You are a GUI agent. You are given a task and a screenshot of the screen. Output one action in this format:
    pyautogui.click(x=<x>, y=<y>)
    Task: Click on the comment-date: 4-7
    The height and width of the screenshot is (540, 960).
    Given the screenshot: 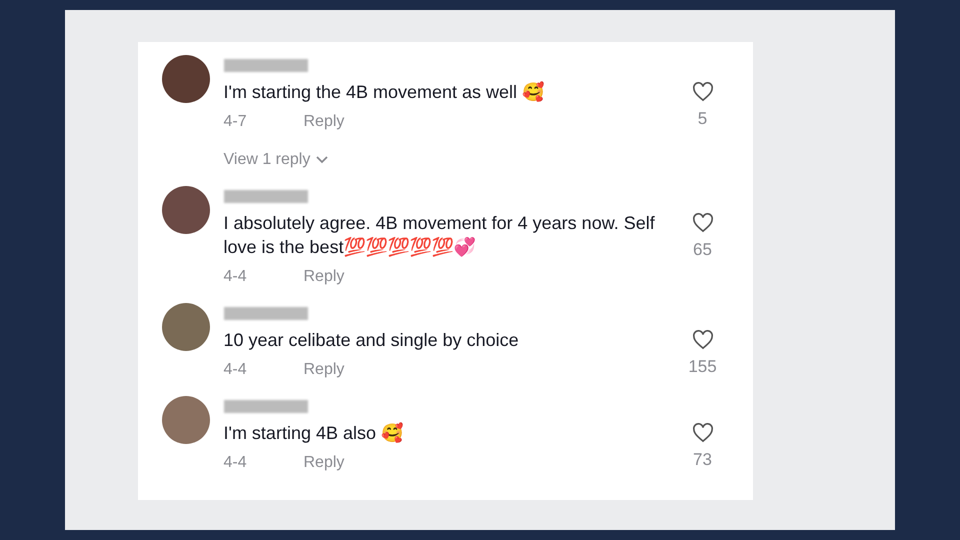 What is the action you would take?
    pyautogui.click(x=236, y=122)
    